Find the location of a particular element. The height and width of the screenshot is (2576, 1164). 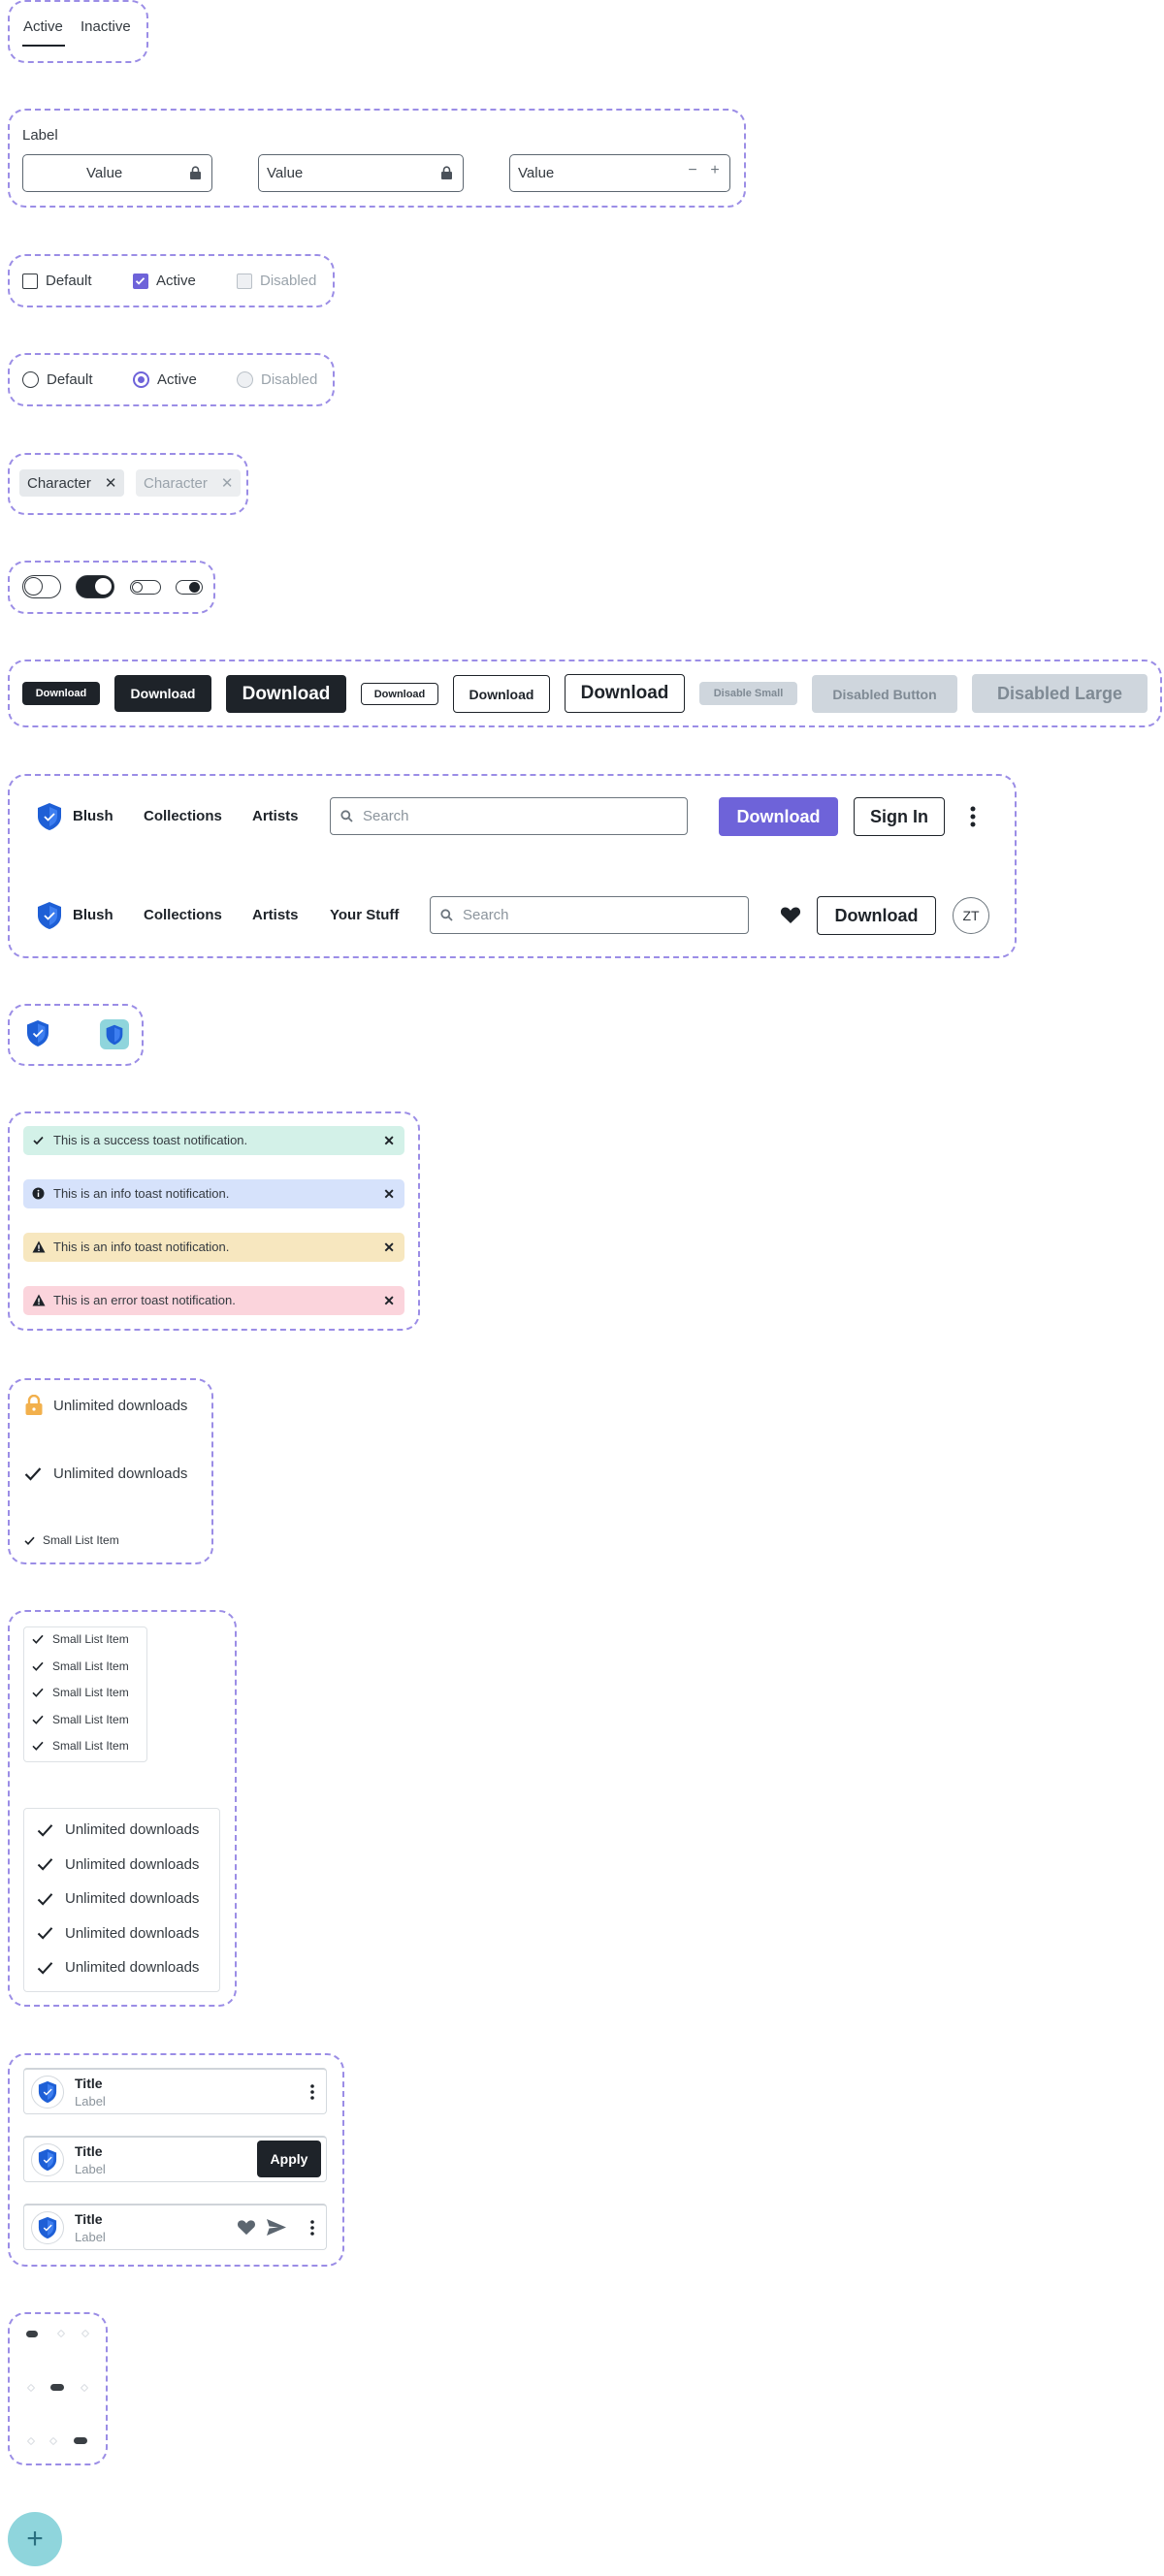

toast-error: This is an error toast notification. ✕ is located at coordinates (213, 1300).